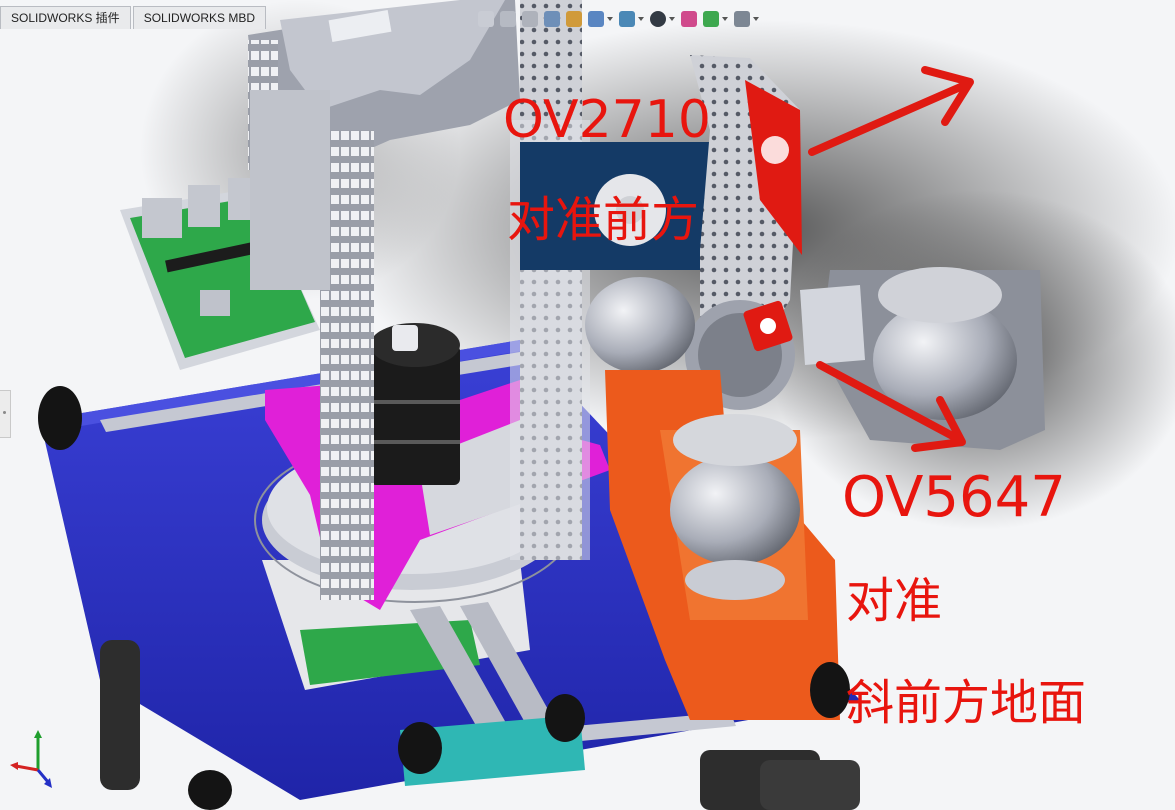 This screenshot has width=1175, height=810. What do you see at coordinates (65, 17) in the screenshot?
I see `tab-solidworks-addins: SOLIDWORKS 插件` at bounding box center [65, 17].